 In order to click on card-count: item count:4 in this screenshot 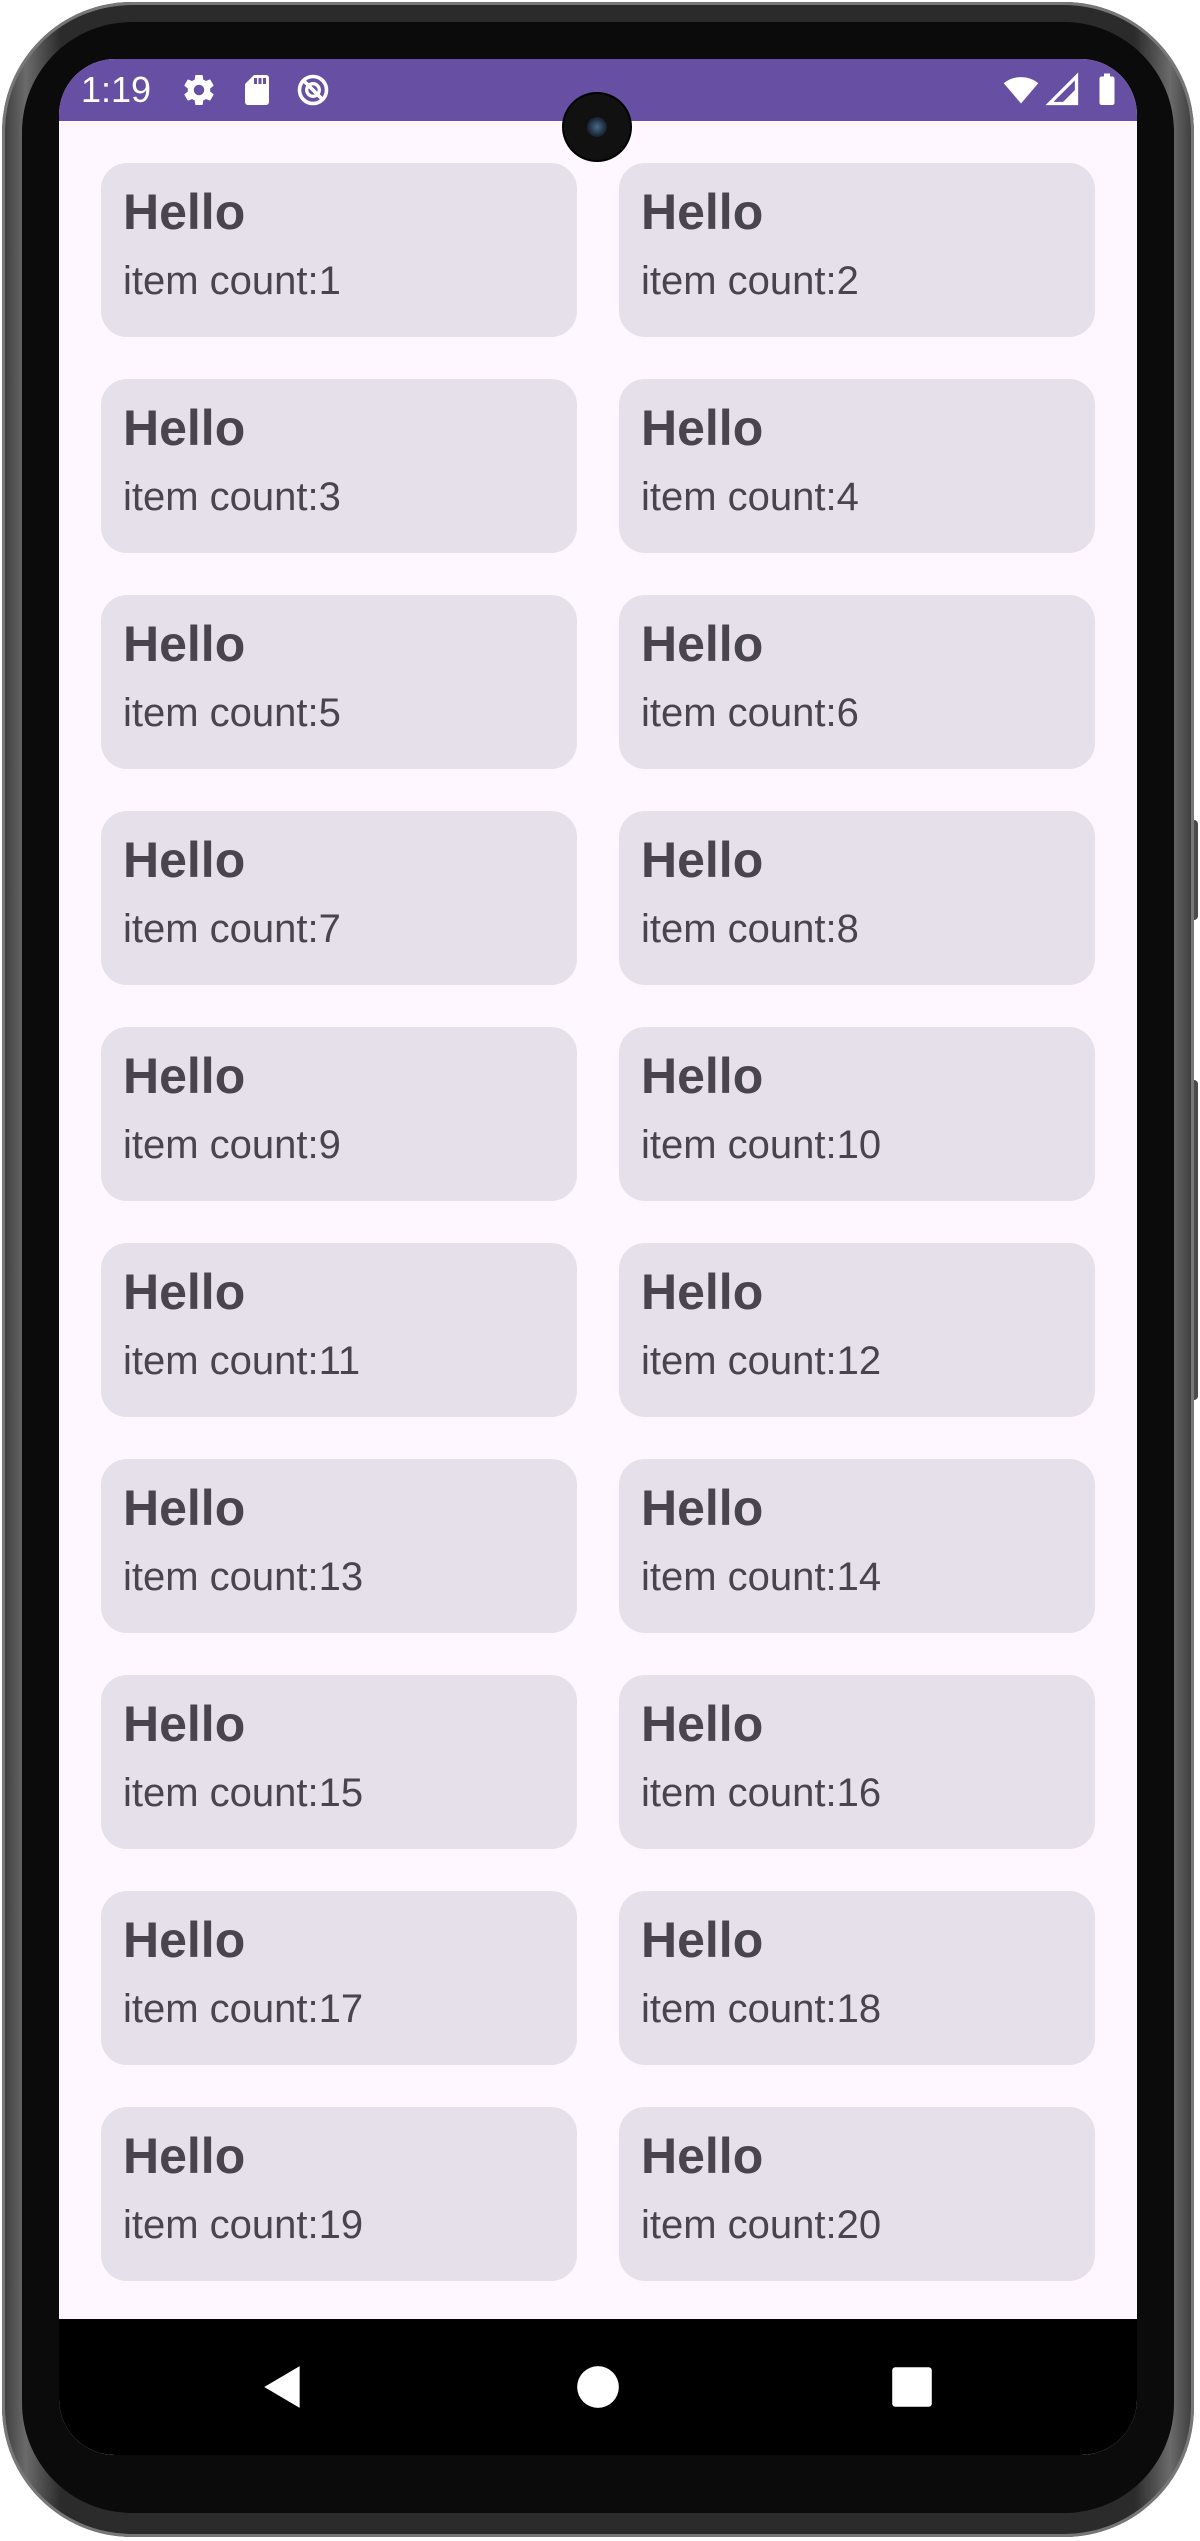, I will do `click(750, 497)`.